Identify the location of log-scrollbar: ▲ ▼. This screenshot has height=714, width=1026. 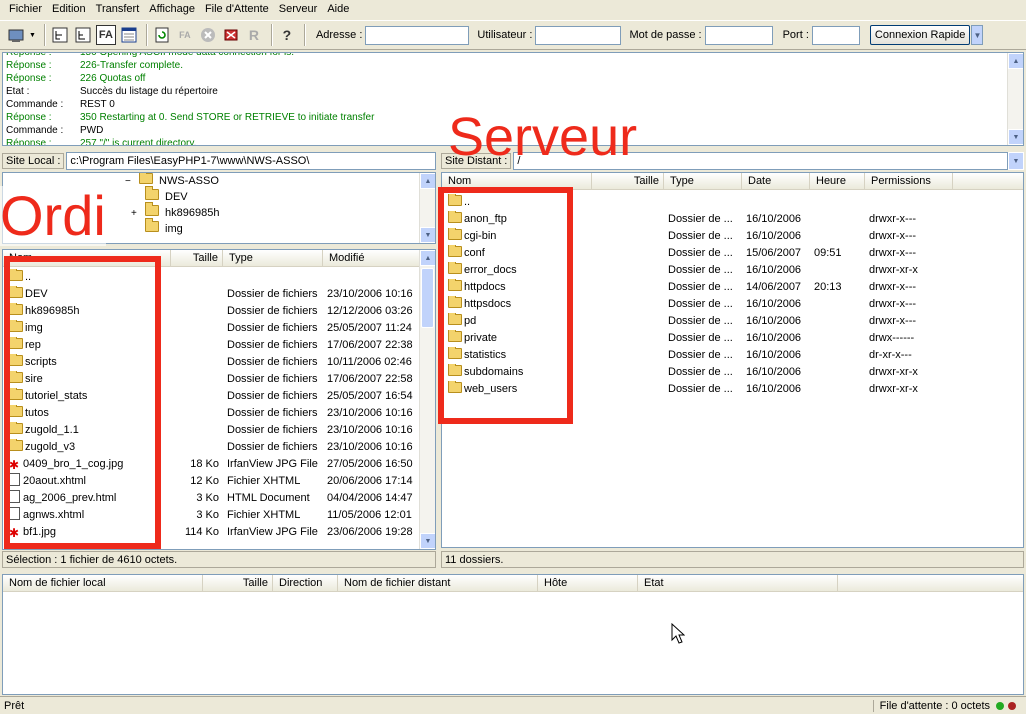
(1015, 99).